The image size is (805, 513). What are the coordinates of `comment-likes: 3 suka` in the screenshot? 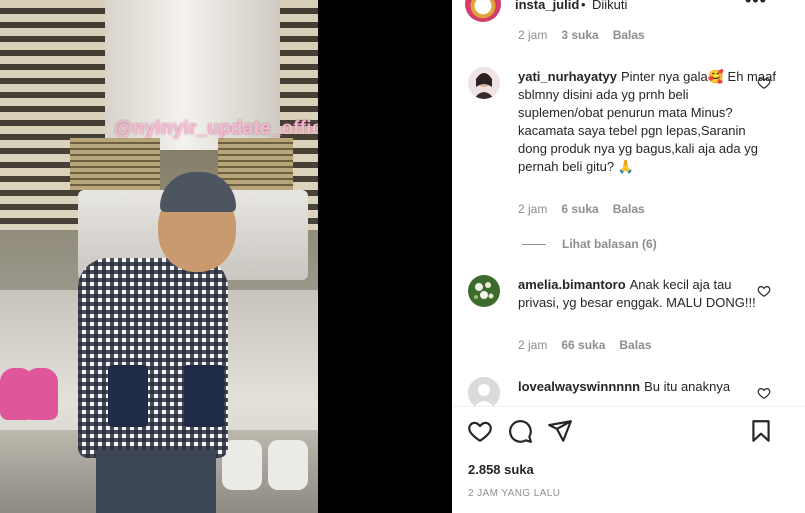 It's located at (579, 35).